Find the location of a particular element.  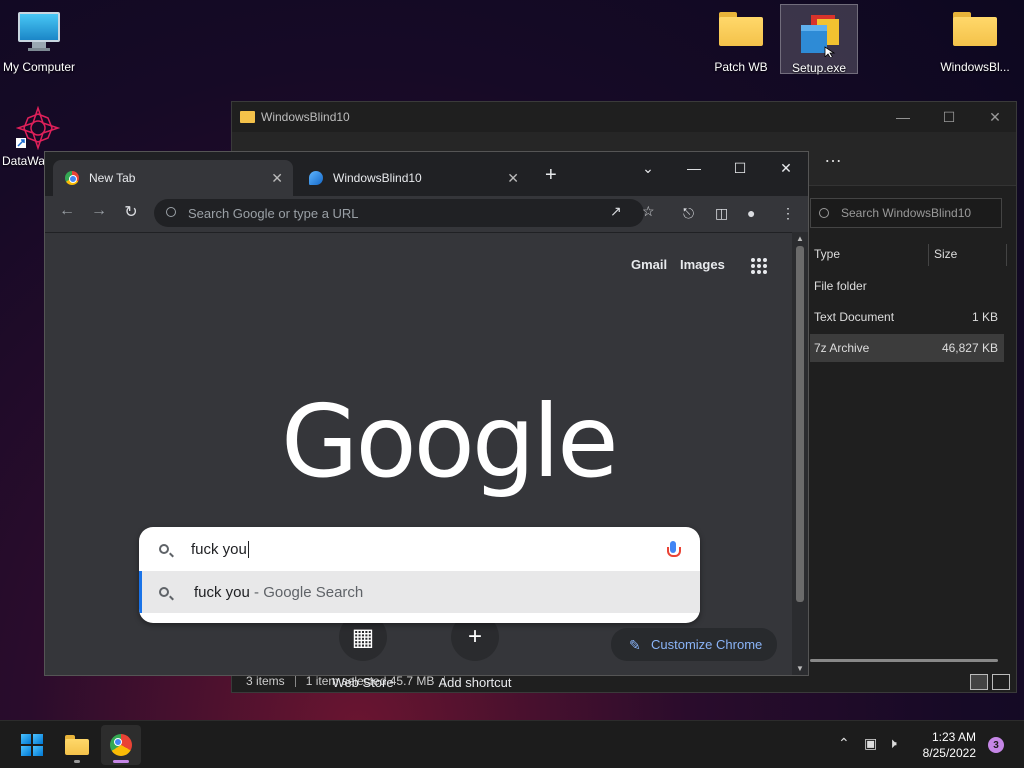

desktop-icon-setup-exe: Setup.exe is located at coordinates (819, 39).